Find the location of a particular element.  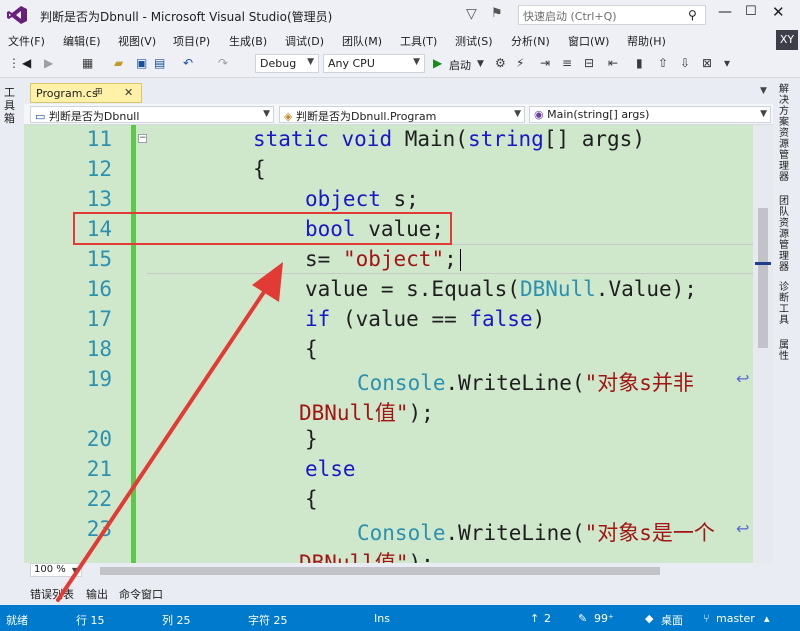

menu-edit: 编辑(E) is located at coordinates (82, 41).